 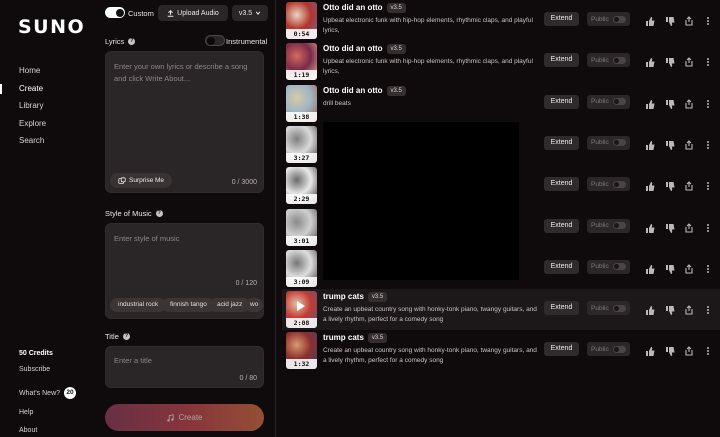 I want to click on style-chip: wo, so click(x=254, y=305).